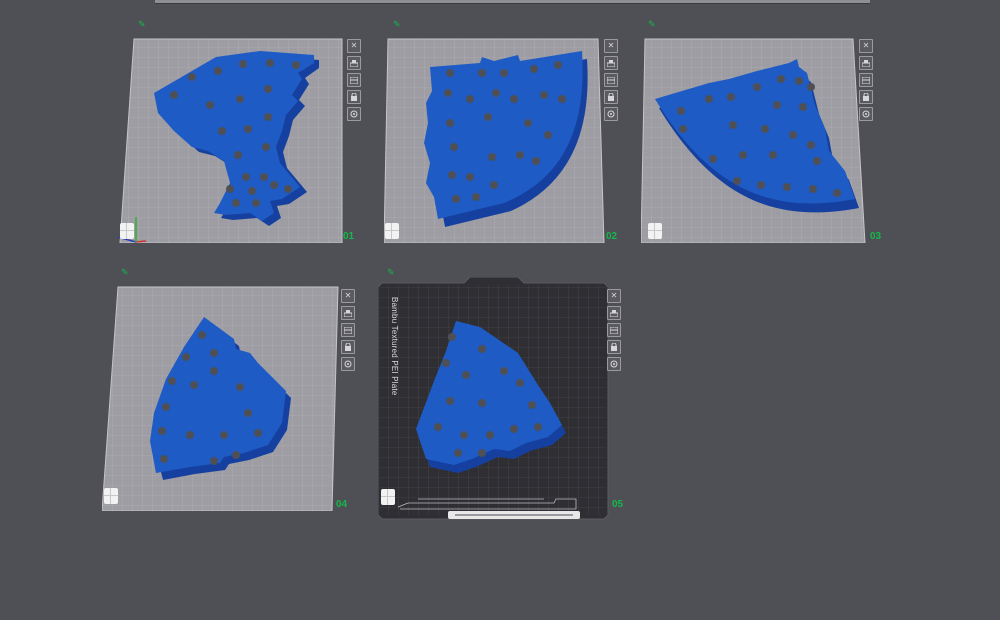  Describe the element at coordinates (230, 140) in the screenshot. I see `plate-01-bed` at that location.